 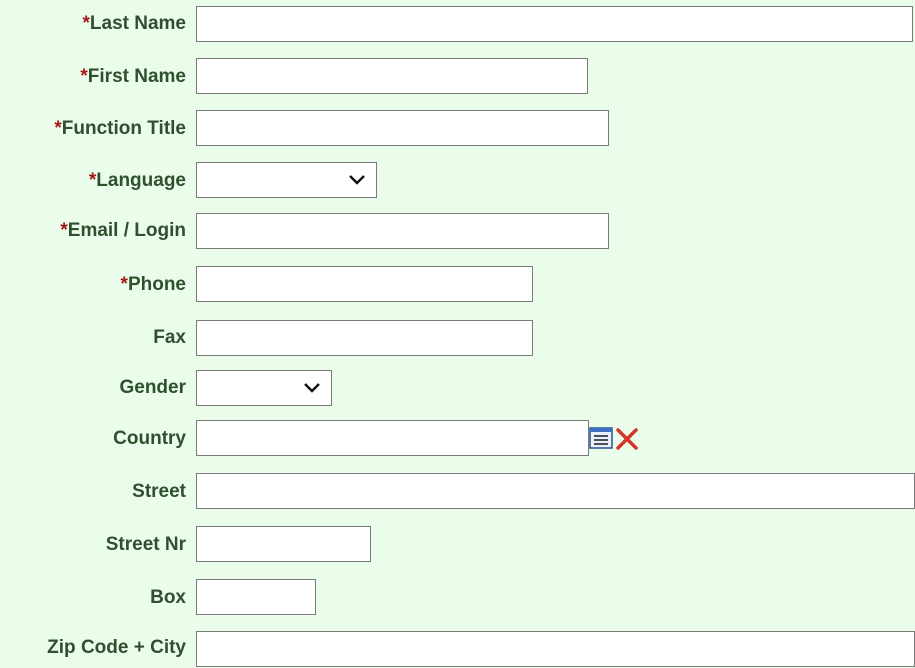 What do you see at coordinates (402, 231) in the screenshot?
I see `email-login-input` at bounding box center [402, 231].